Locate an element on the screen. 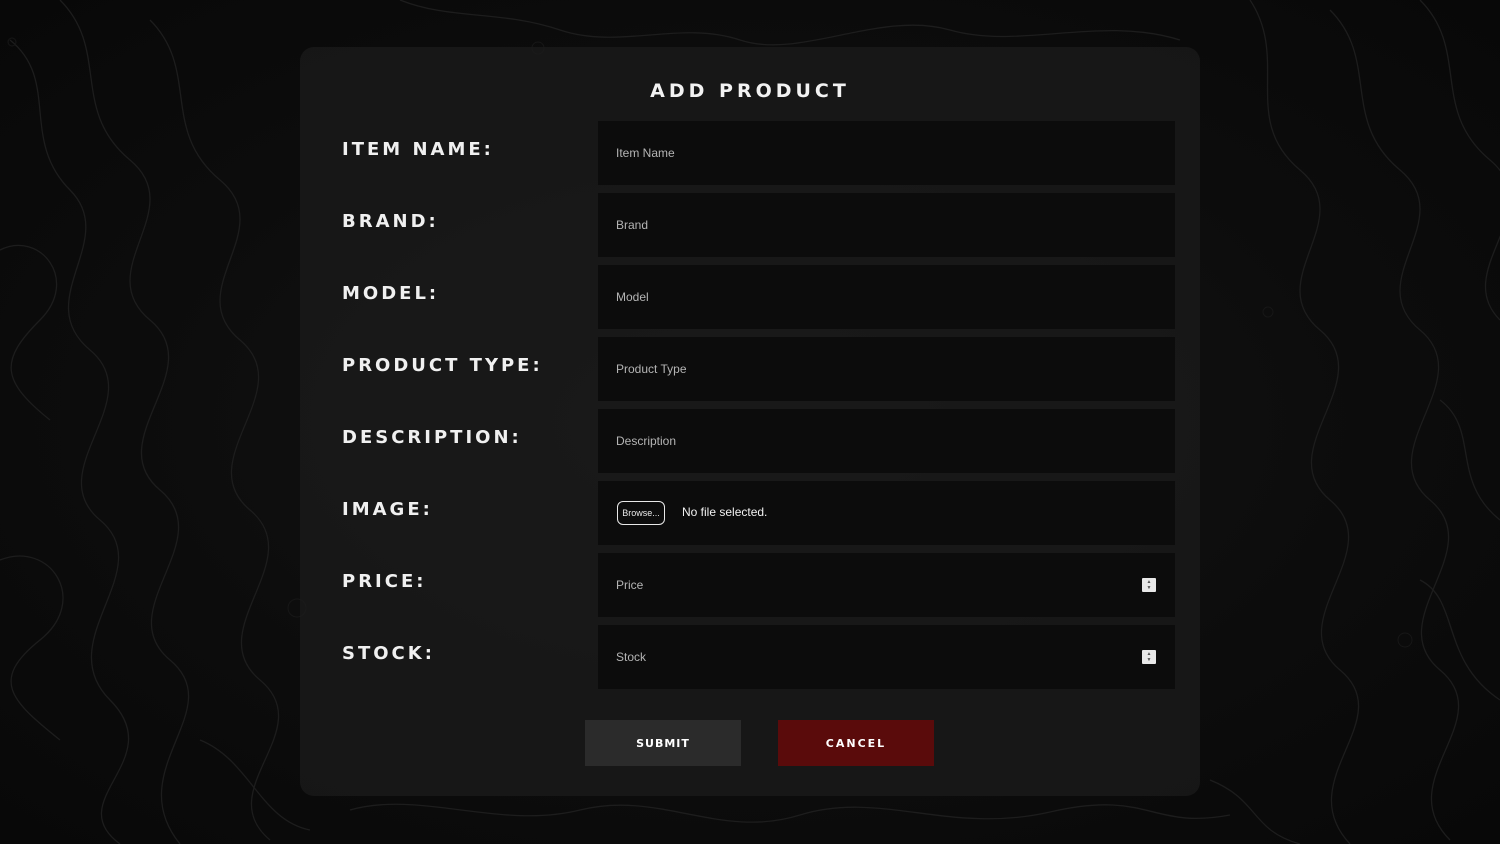 The width and height of the screenshot is (1500, 844). brand-input is located at coordinates (886, 225).